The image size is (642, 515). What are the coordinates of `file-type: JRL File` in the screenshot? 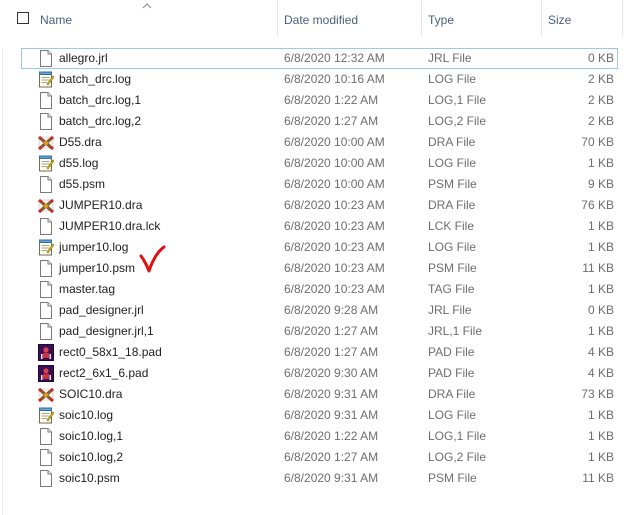 It's located at (450, 310).